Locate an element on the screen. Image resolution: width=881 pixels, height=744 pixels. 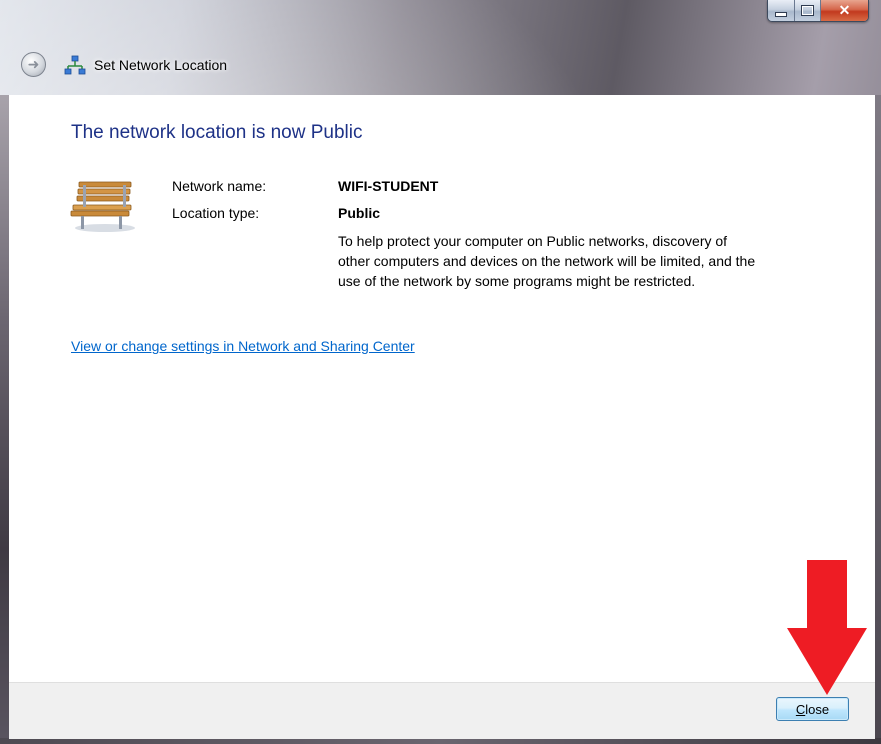
maximize-button is located at coordinates (808, 10).